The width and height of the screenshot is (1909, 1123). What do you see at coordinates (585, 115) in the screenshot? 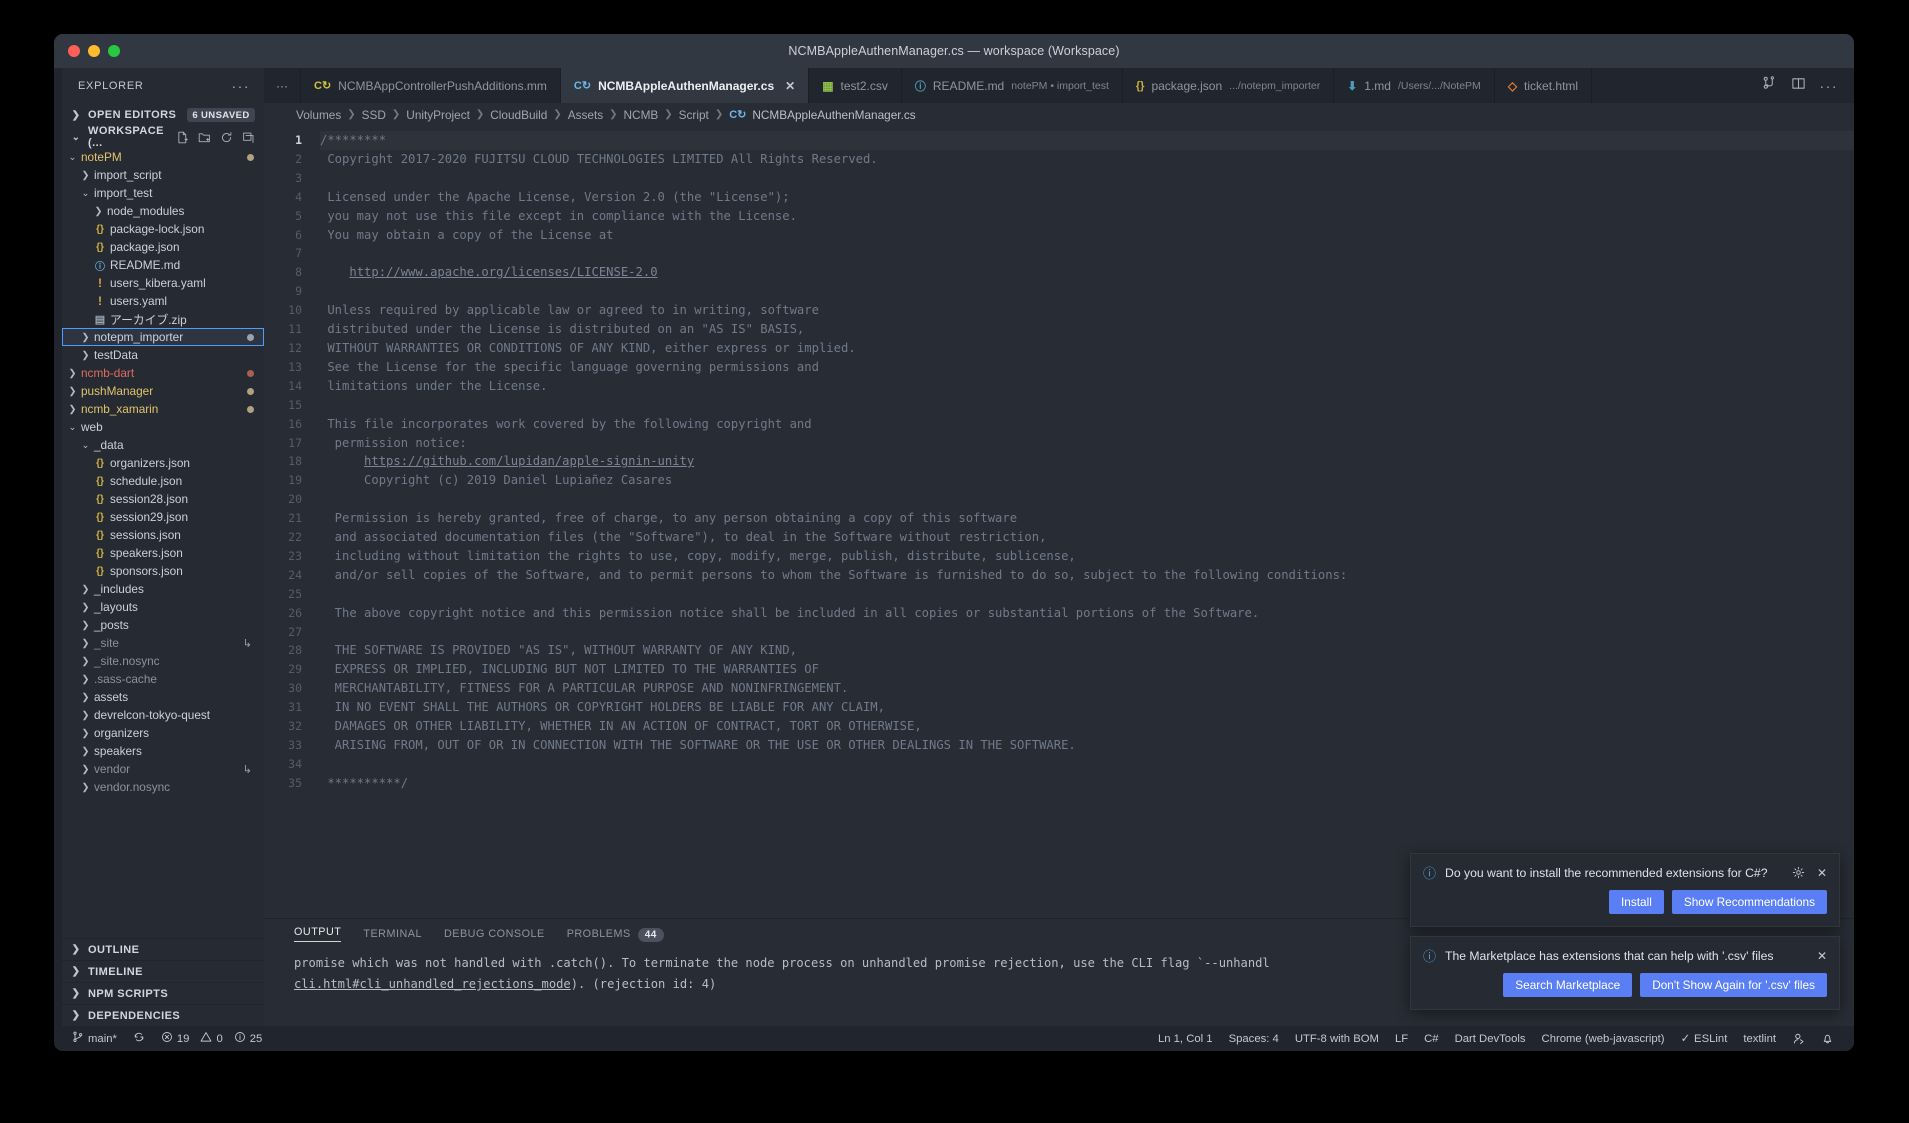
I see `breadcrumb-item: Assets` at bounding box center [585, 115].